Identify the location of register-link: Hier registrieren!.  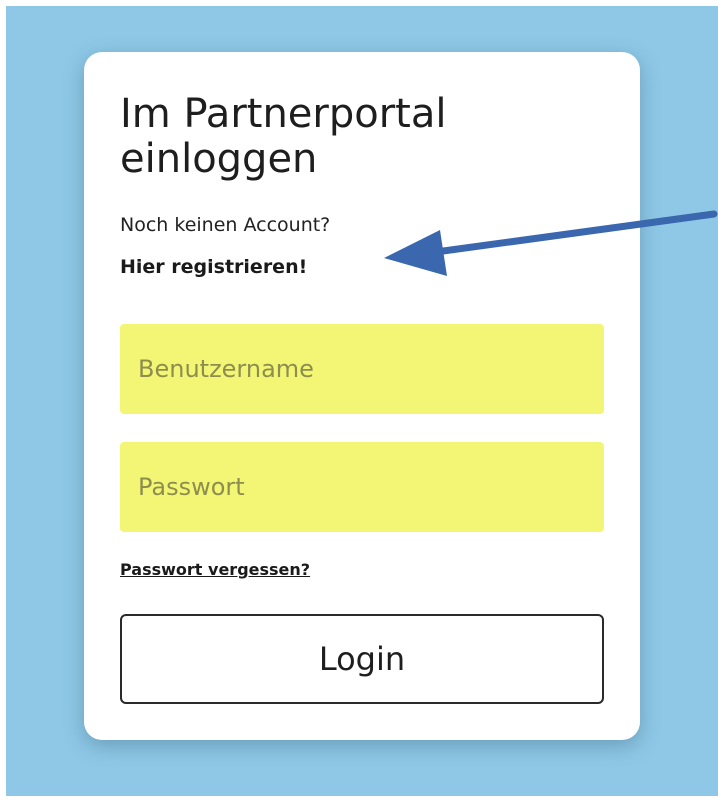
(213, 267).